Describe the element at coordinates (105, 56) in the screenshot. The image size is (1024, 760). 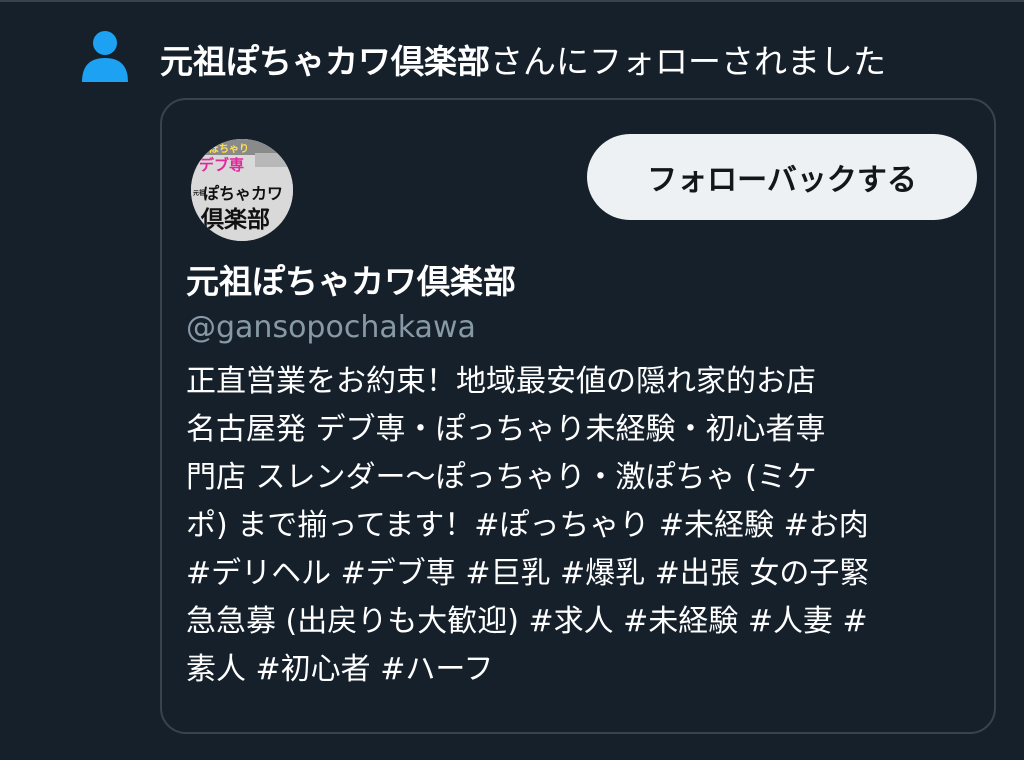
I see `person-icon` at that location.